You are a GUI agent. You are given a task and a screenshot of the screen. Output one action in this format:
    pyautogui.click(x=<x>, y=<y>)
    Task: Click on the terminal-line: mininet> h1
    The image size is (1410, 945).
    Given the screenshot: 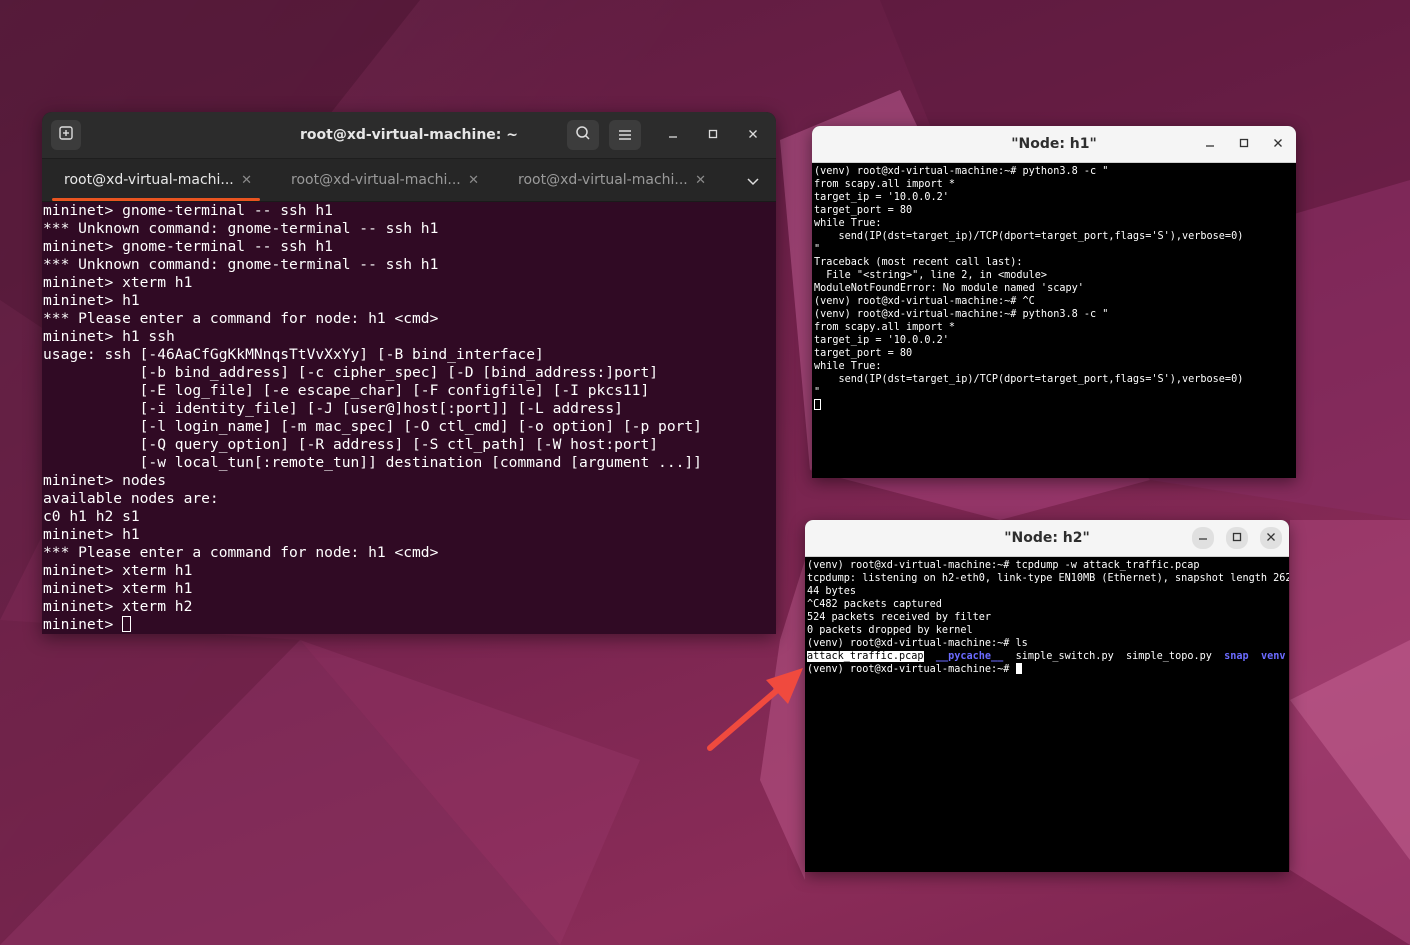 What is the action you would take?
    pyautogui.click(x=91, y=534)
    